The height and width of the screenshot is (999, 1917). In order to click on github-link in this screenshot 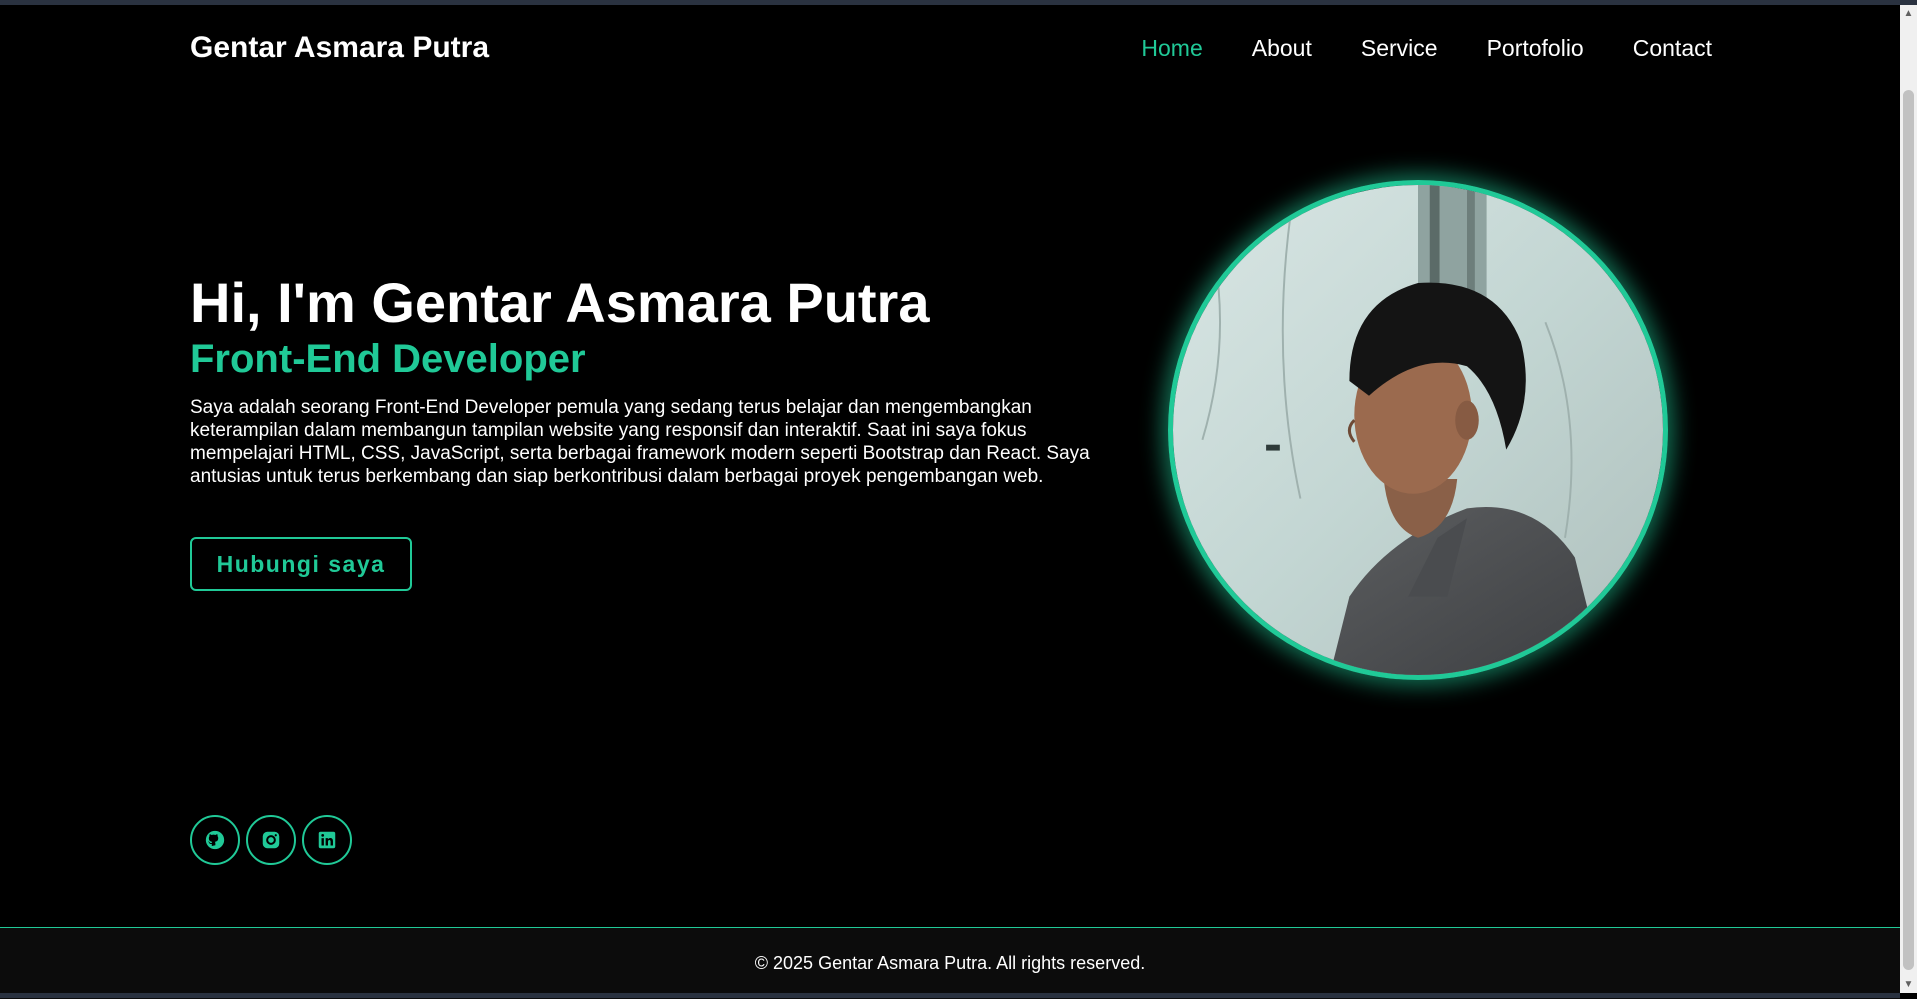, I will do `click(215, 840)`.